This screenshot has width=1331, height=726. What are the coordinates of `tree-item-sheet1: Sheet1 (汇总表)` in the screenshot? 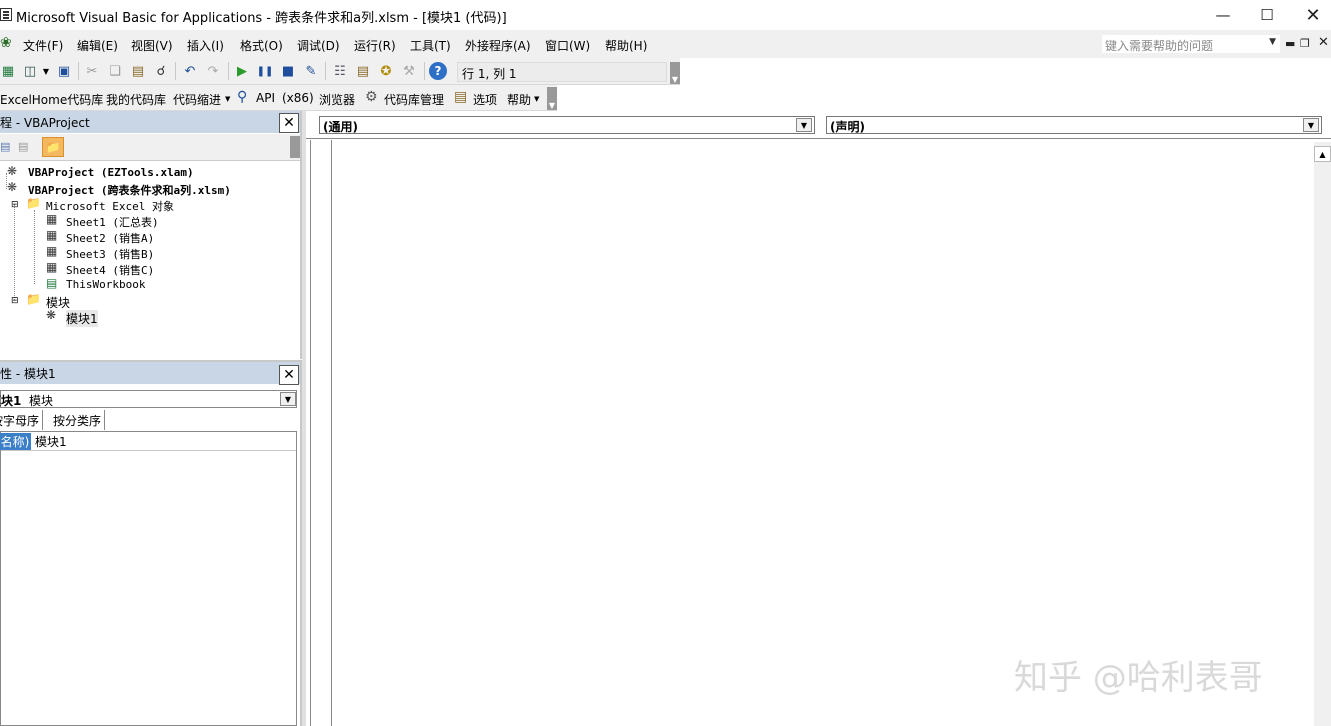 It's located at (112, 222).